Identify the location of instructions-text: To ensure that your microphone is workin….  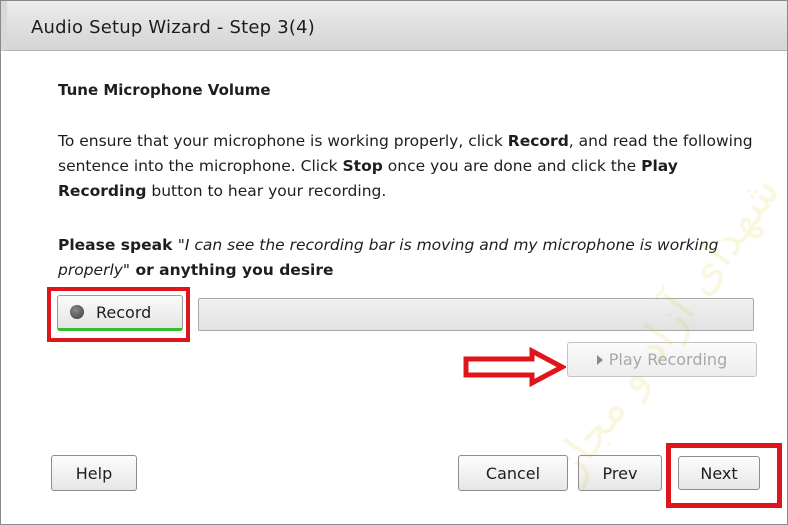
(408, 166).